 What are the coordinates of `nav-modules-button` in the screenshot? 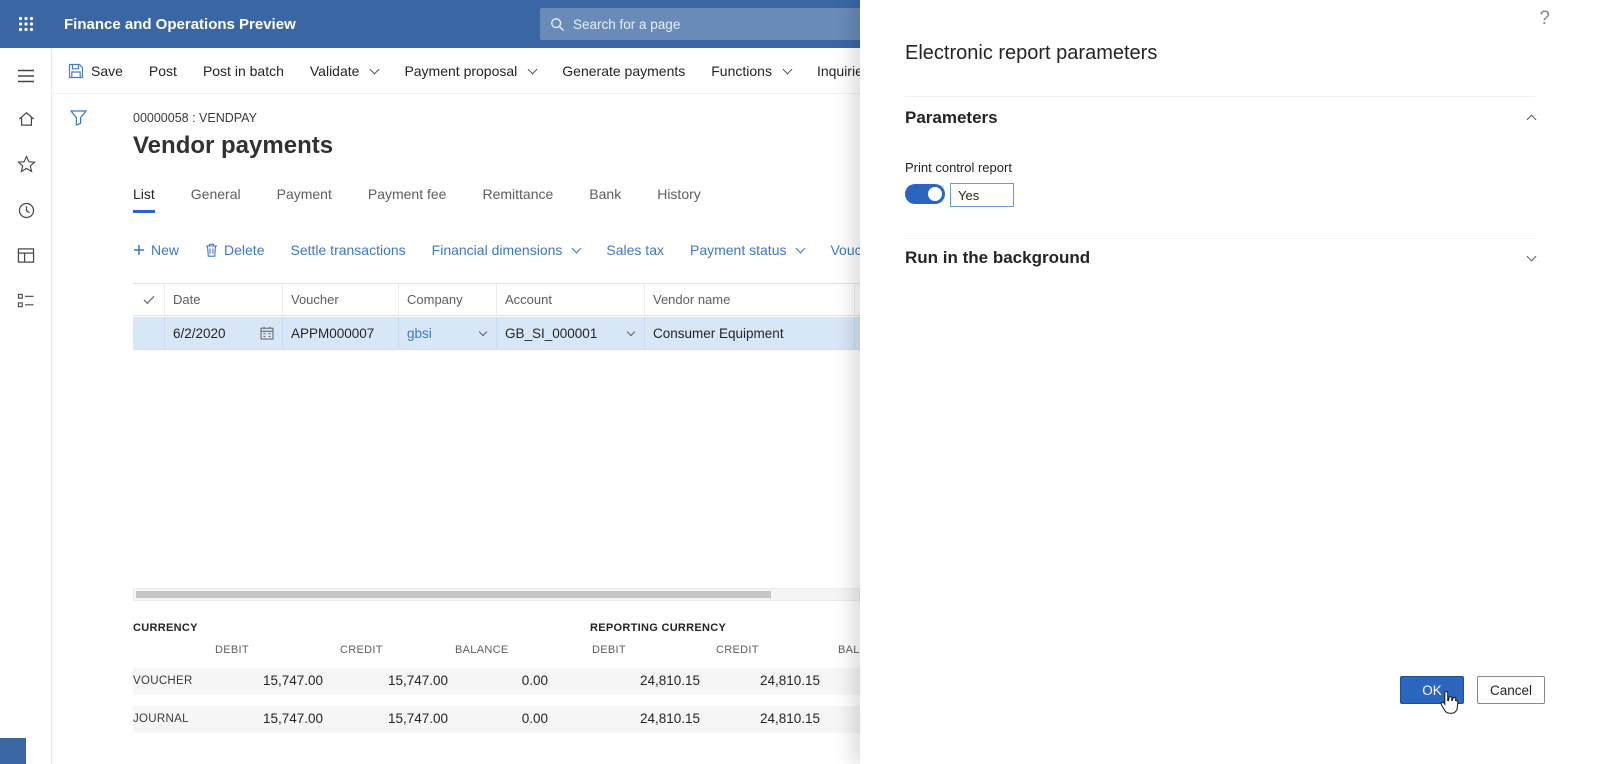 It's located at (26, 301).